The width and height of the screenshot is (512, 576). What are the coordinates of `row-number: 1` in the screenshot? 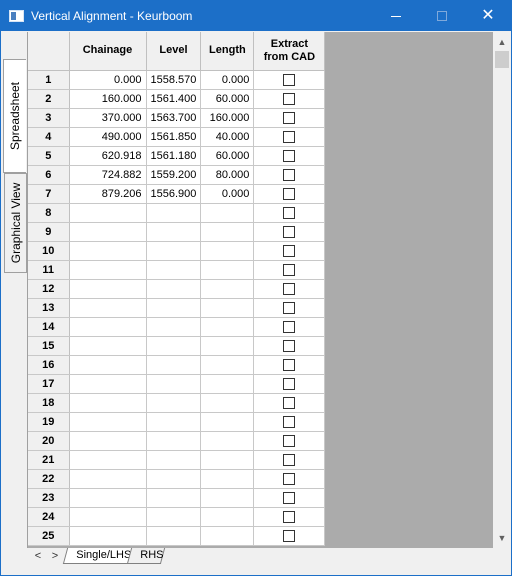 It's located at (49, 80).